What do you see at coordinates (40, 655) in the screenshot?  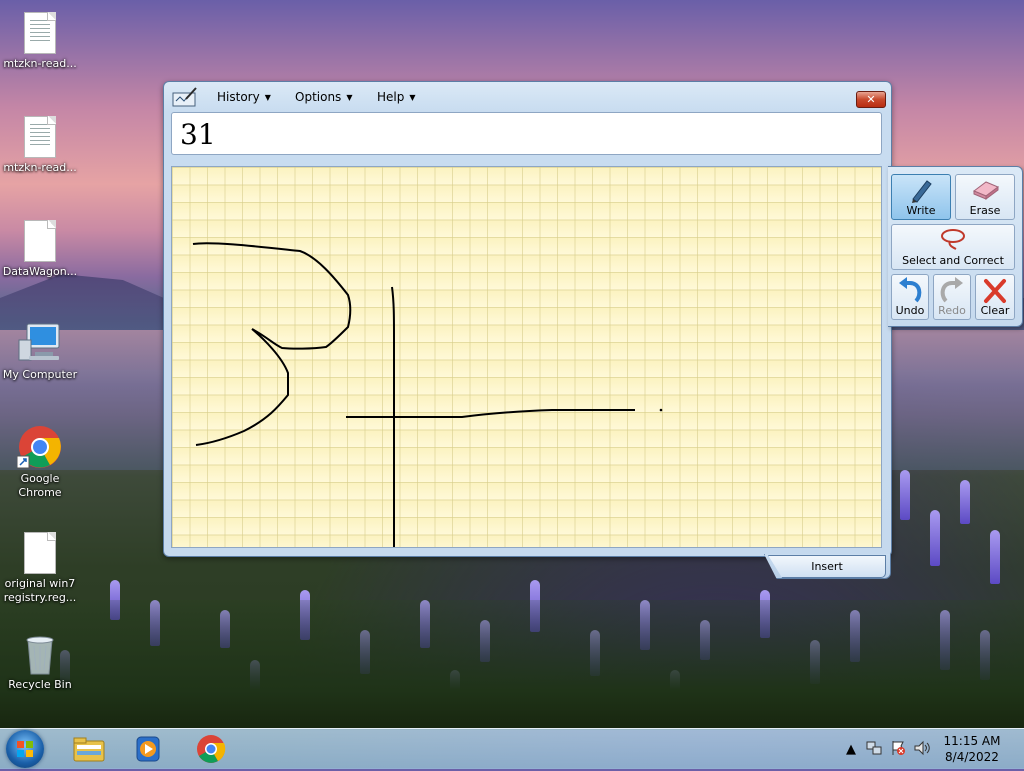 I see `recycle-bin-icon` at bounding box center [40, 655].